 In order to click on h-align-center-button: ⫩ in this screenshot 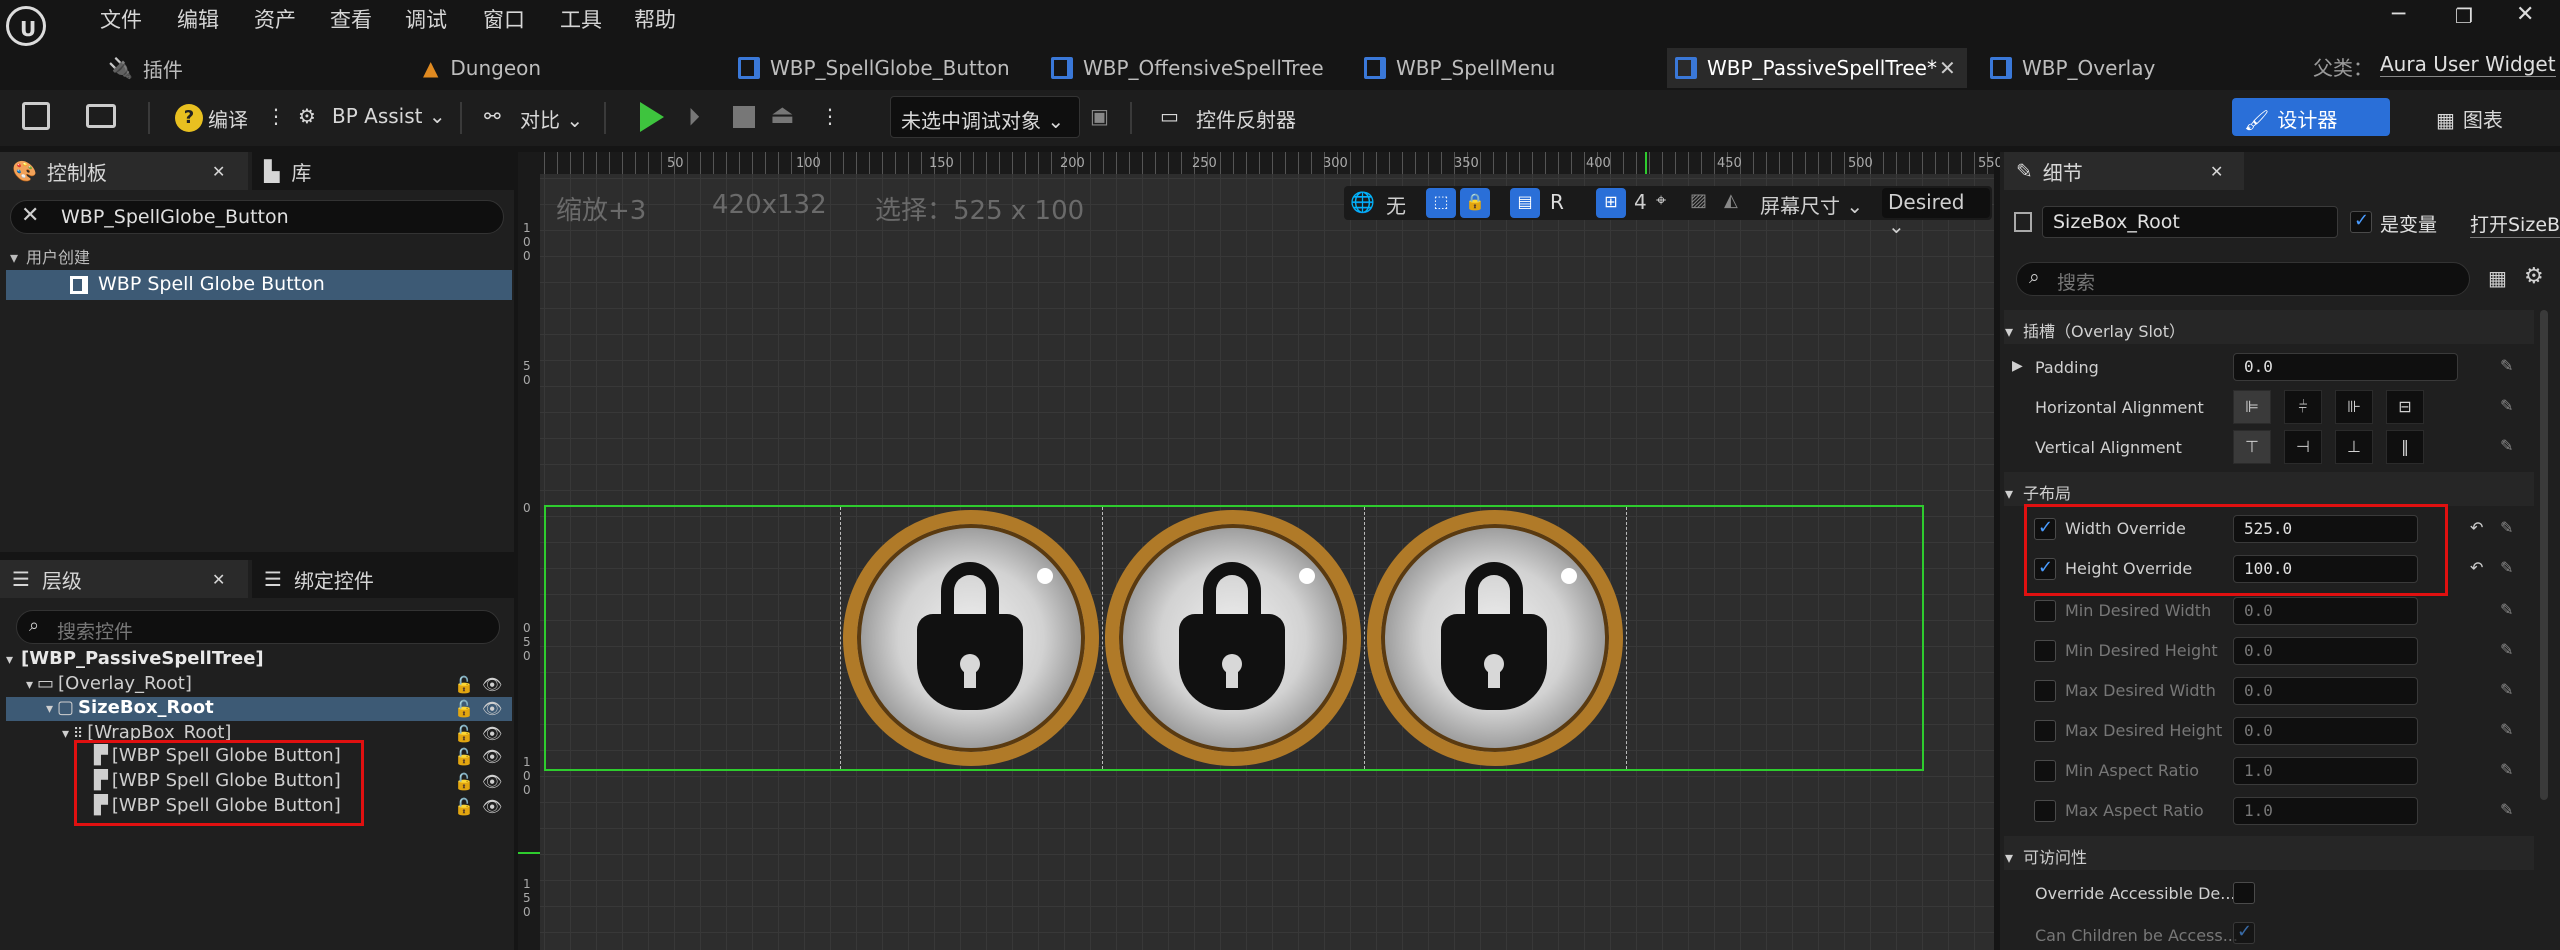, I will do `click(2303, 407)`.